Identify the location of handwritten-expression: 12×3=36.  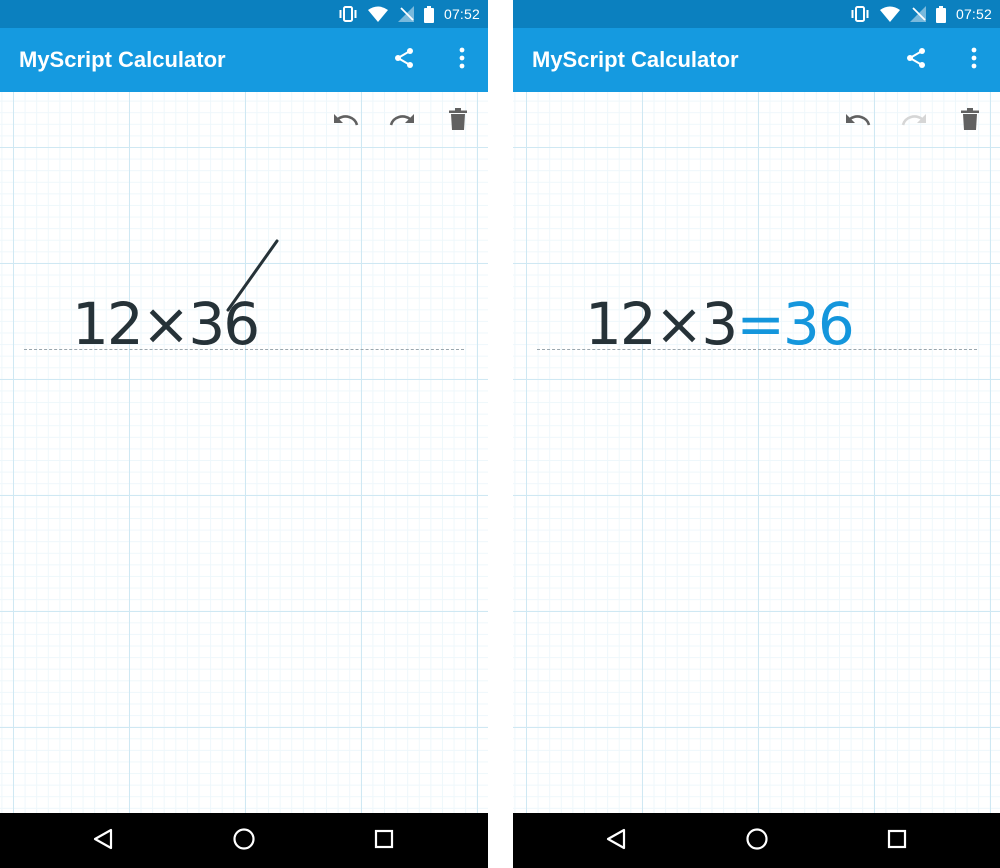
(720, 324).